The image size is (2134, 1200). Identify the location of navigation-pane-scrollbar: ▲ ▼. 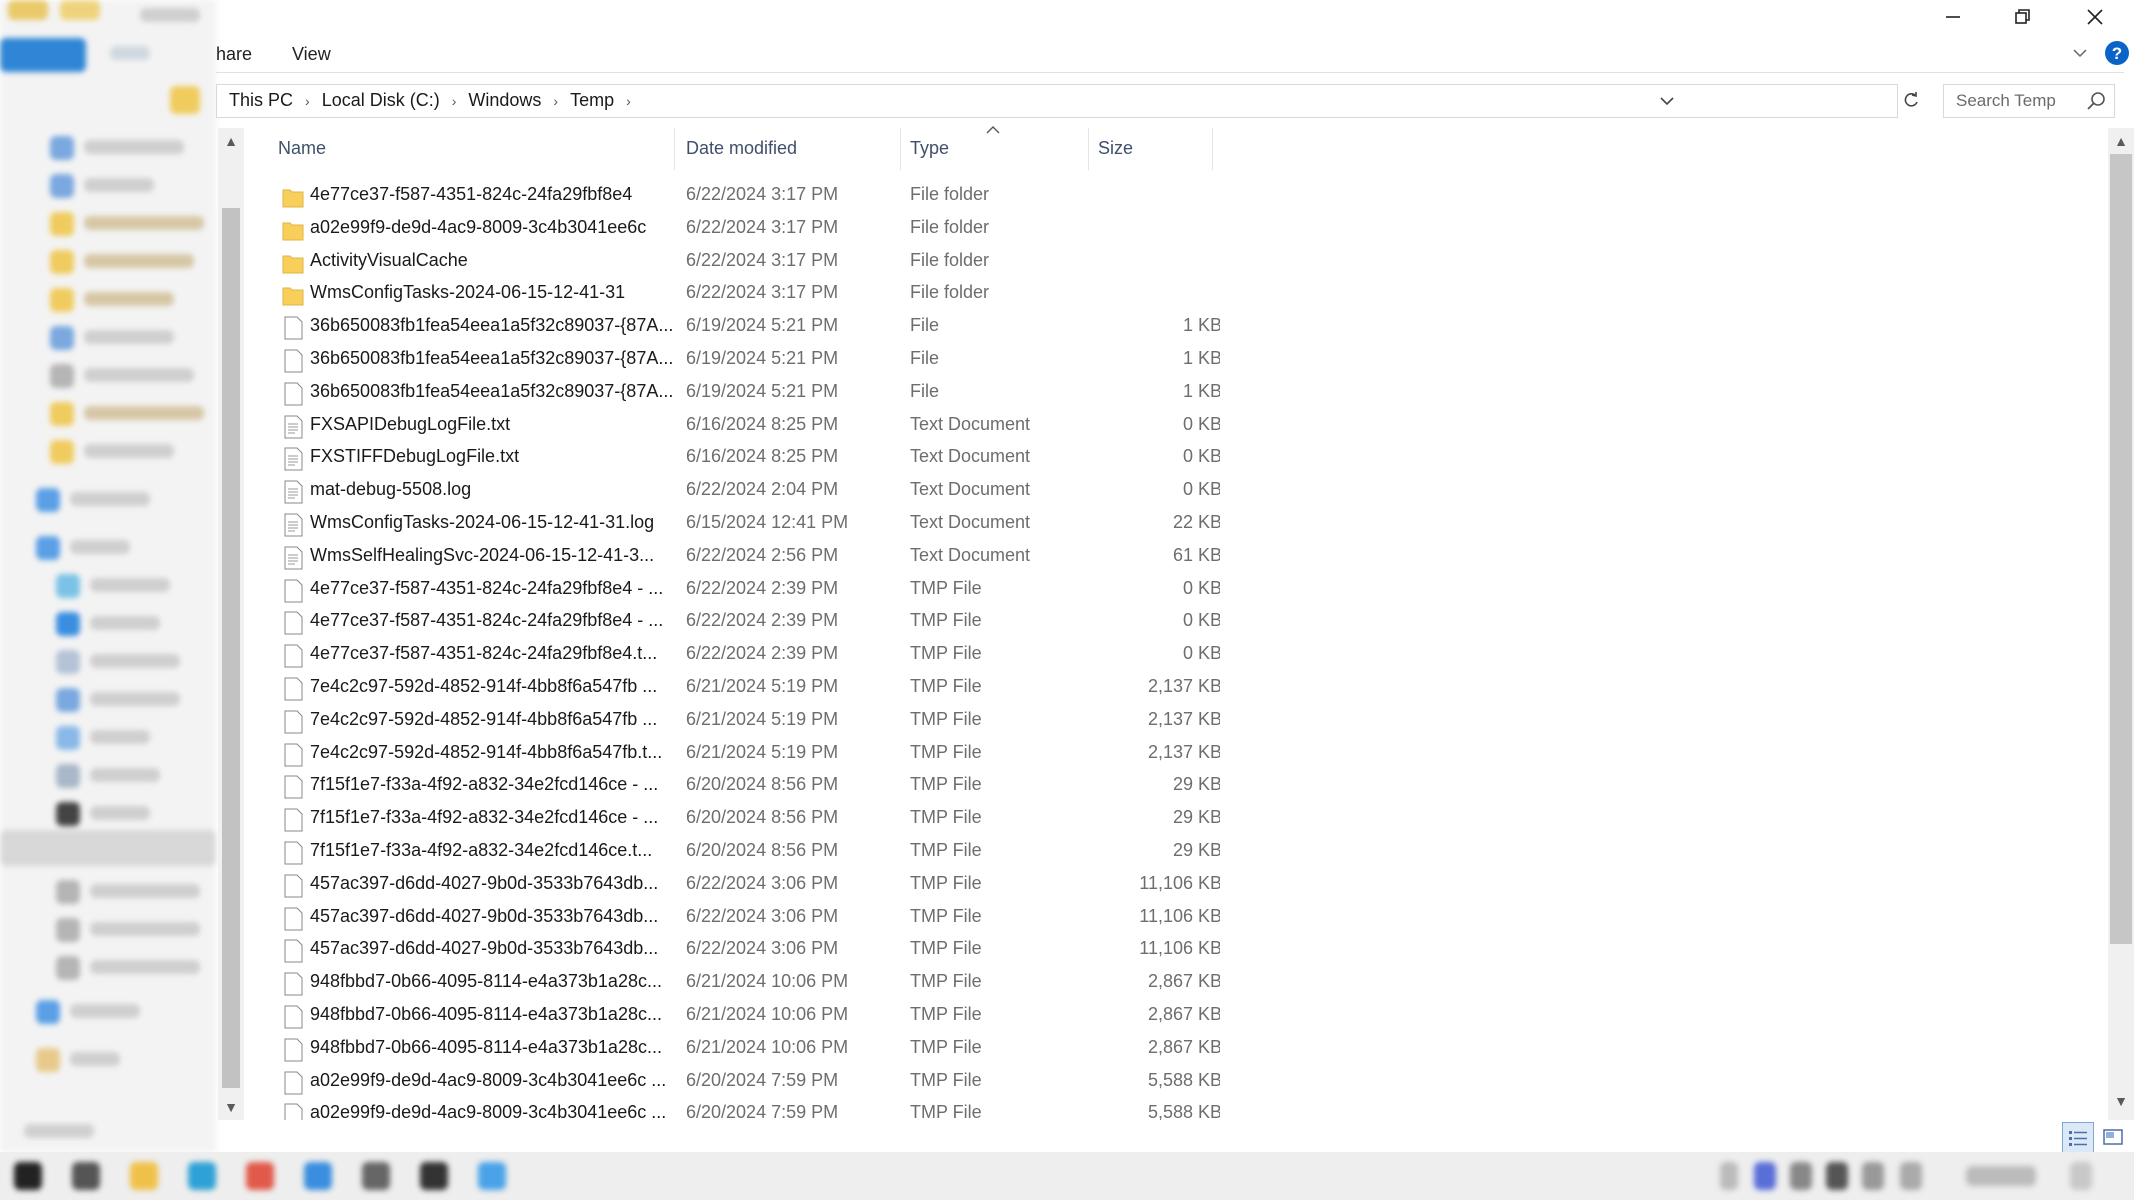
(231, 624).